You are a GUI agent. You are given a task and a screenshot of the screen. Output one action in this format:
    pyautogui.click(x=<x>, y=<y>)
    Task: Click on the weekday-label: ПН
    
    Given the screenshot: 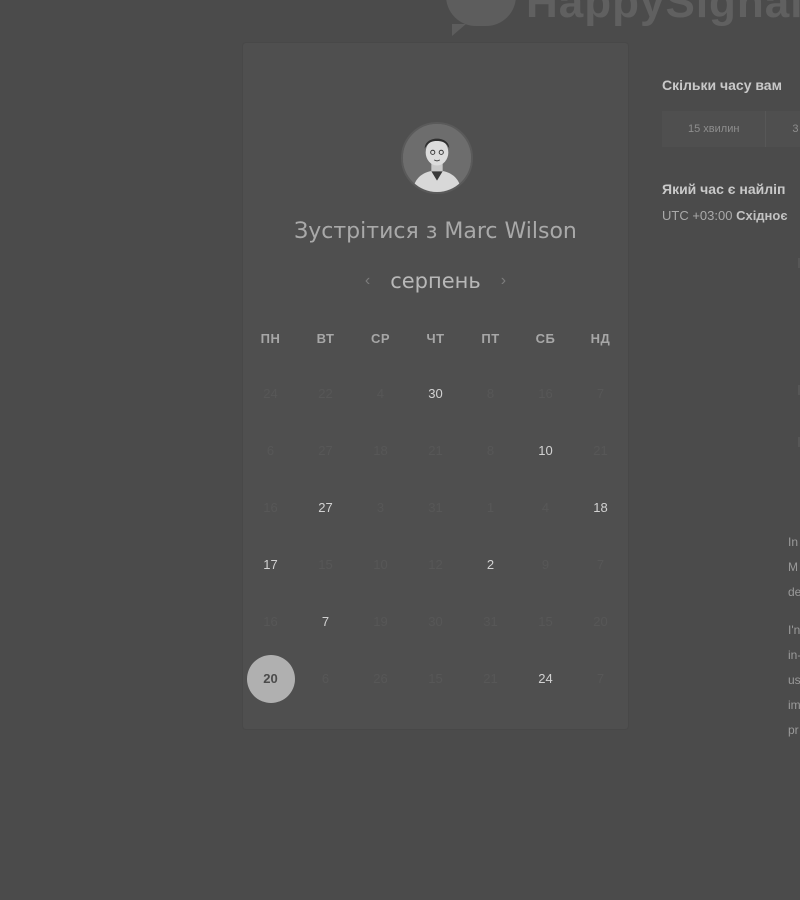 What is the action you would take?
    pyautogui.click(x=270, y=338)
    